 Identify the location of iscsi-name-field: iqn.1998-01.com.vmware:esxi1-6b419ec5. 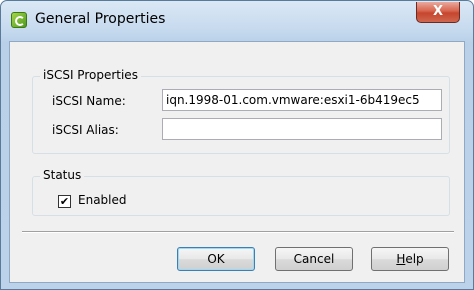
(302, 100).